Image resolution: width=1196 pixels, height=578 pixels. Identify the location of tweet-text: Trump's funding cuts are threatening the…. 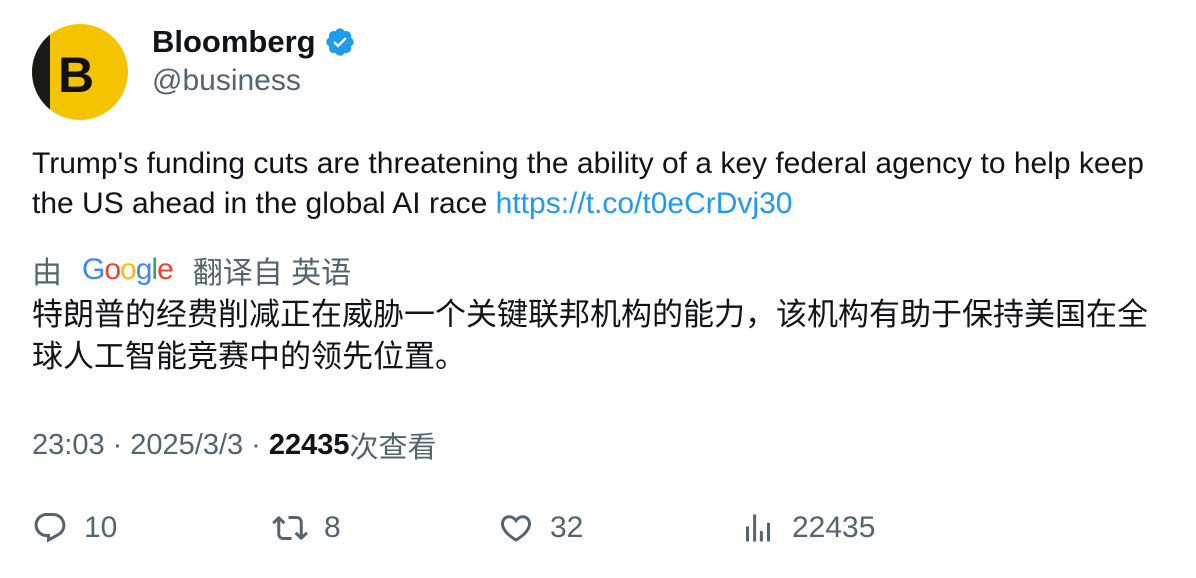
(602, 184).